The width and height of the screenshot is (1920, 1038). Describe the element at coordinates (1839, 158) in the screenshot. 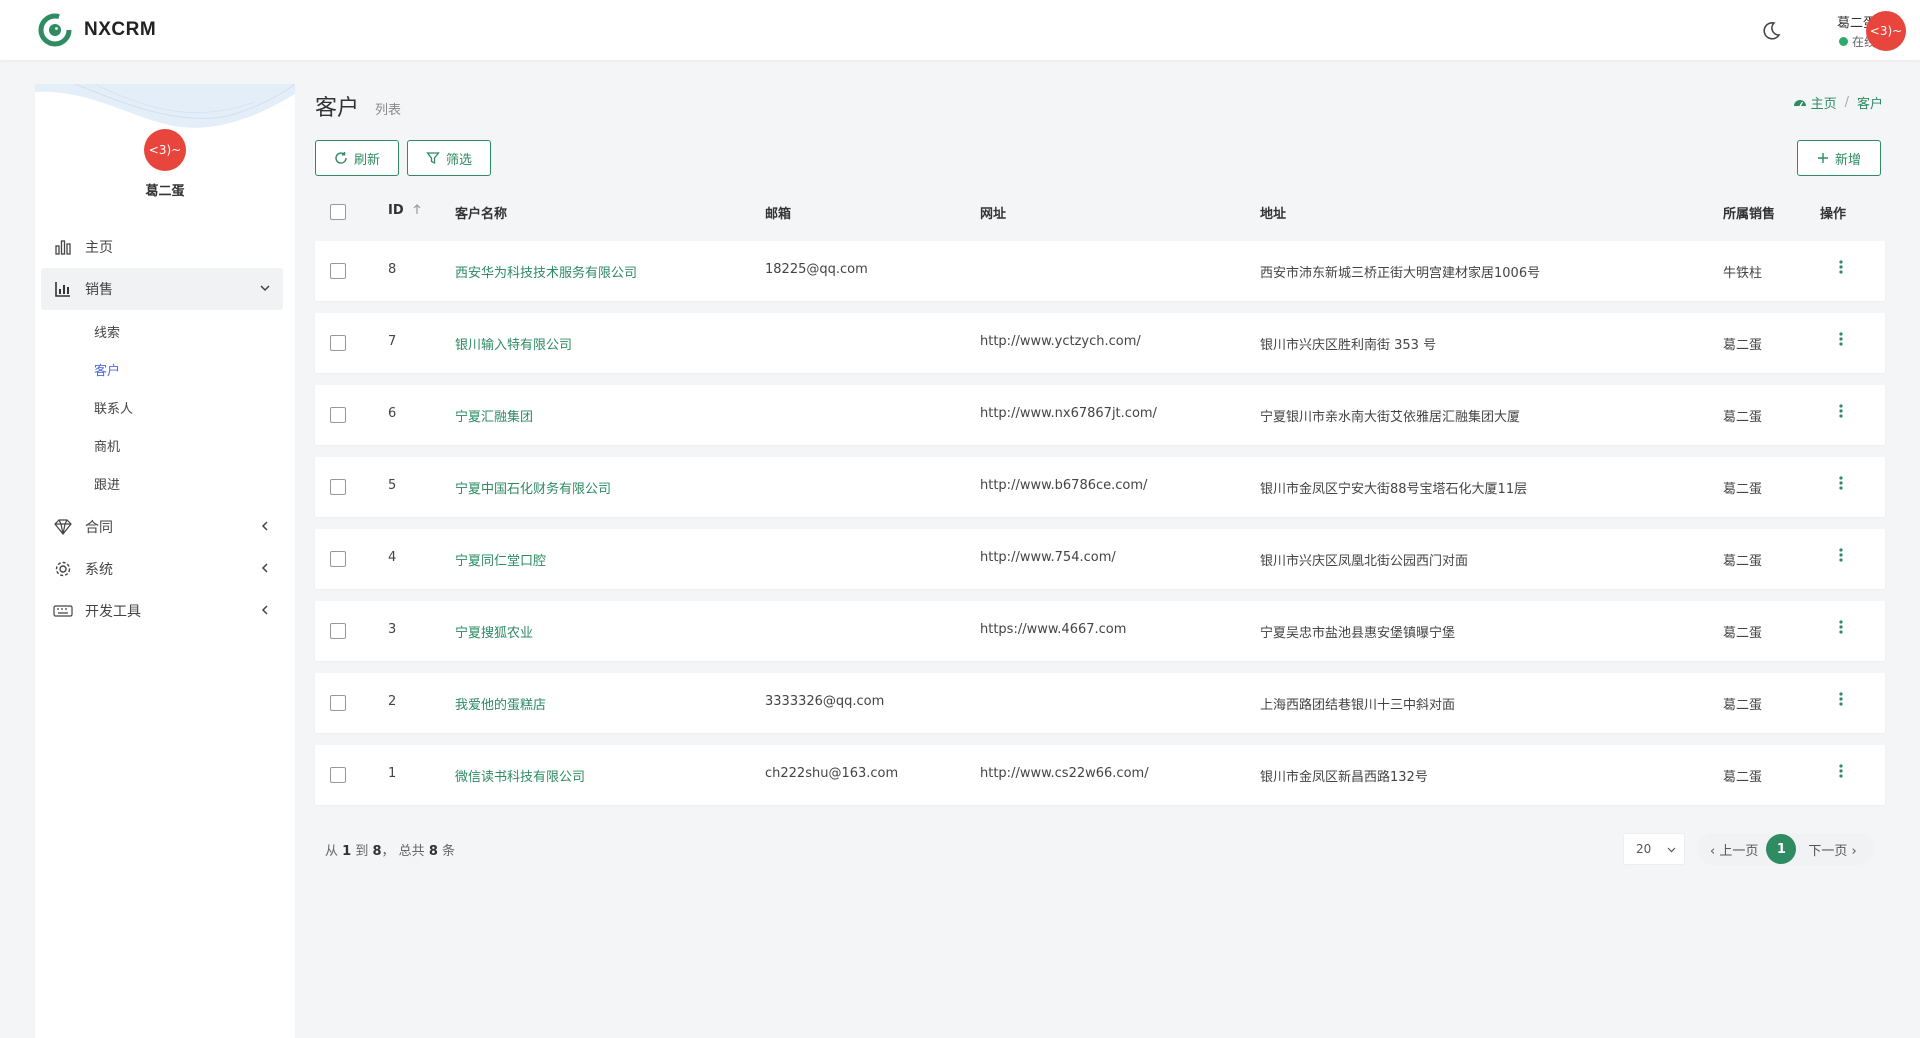

I see `add-customer-button: 新增` at that location.